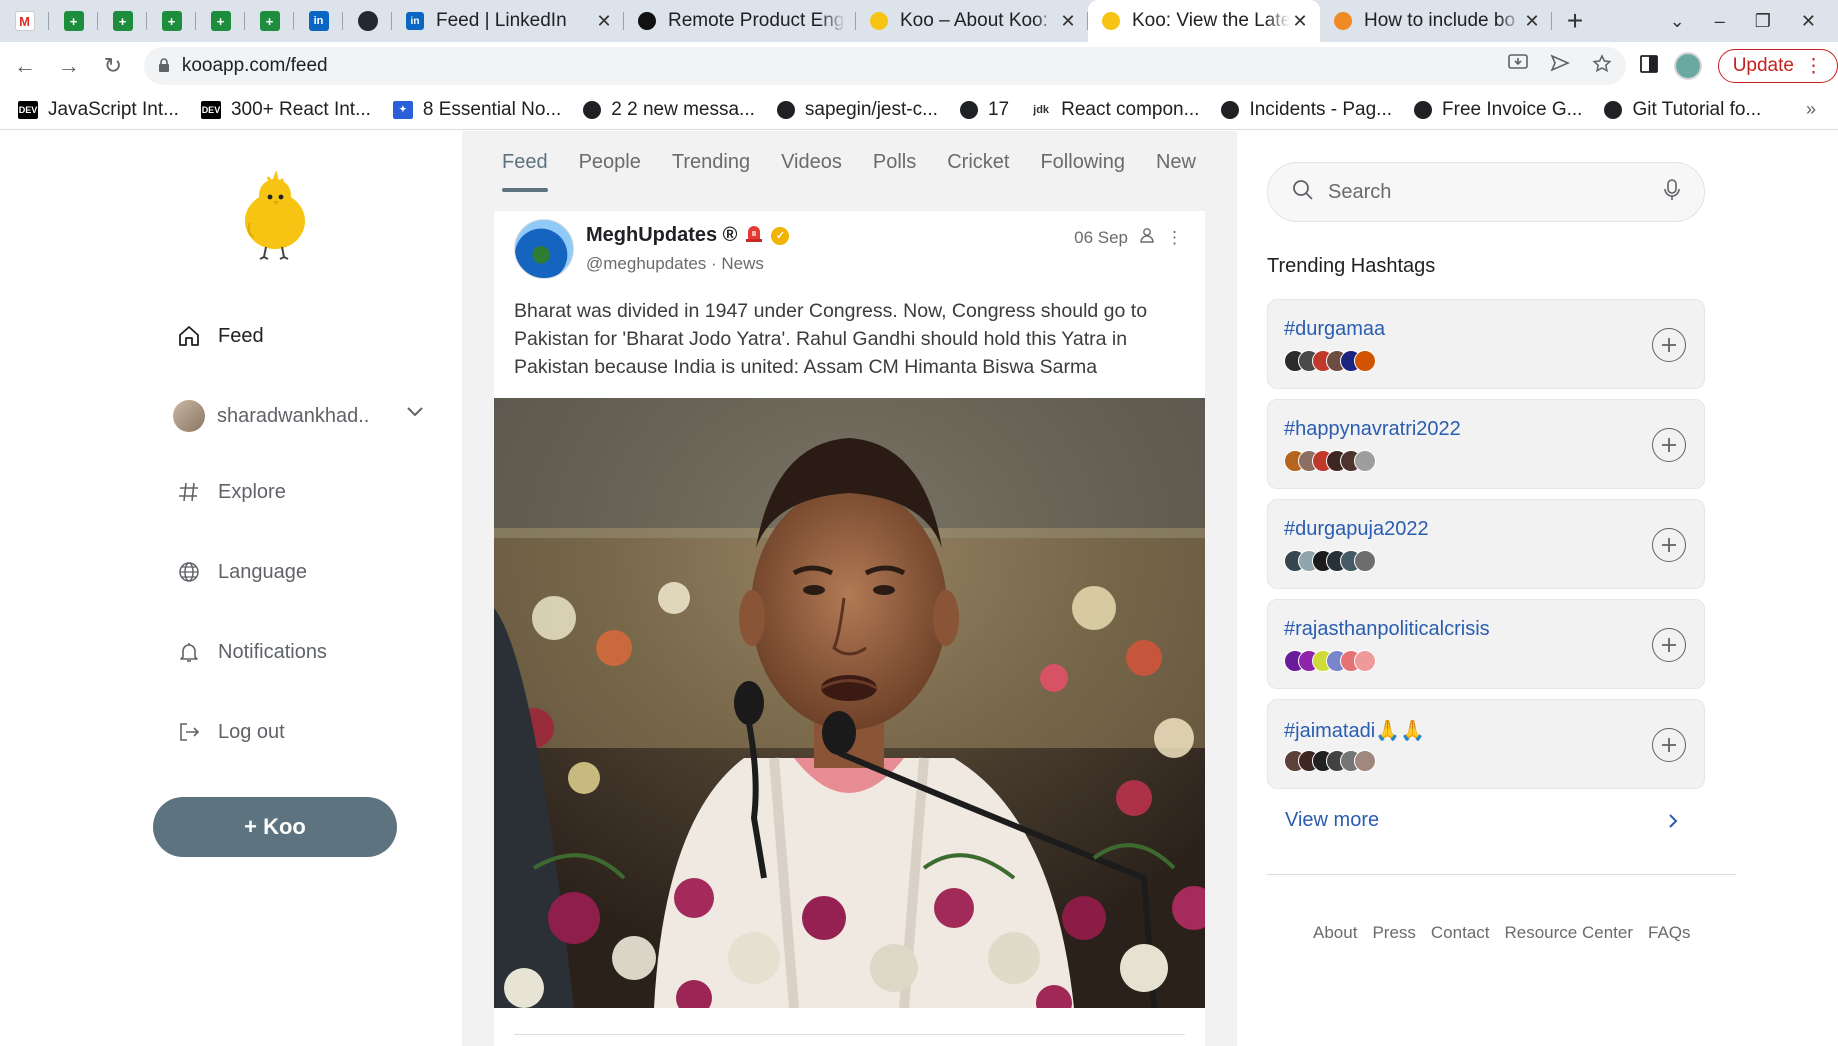 The width and height of the screenshot is (1838, 1046). What do you see at coordinates (508, 21) in the screenshot?
I see `tab-linkedin: in Feed | LinkedIn ✕` at bounding box center [508, 21].